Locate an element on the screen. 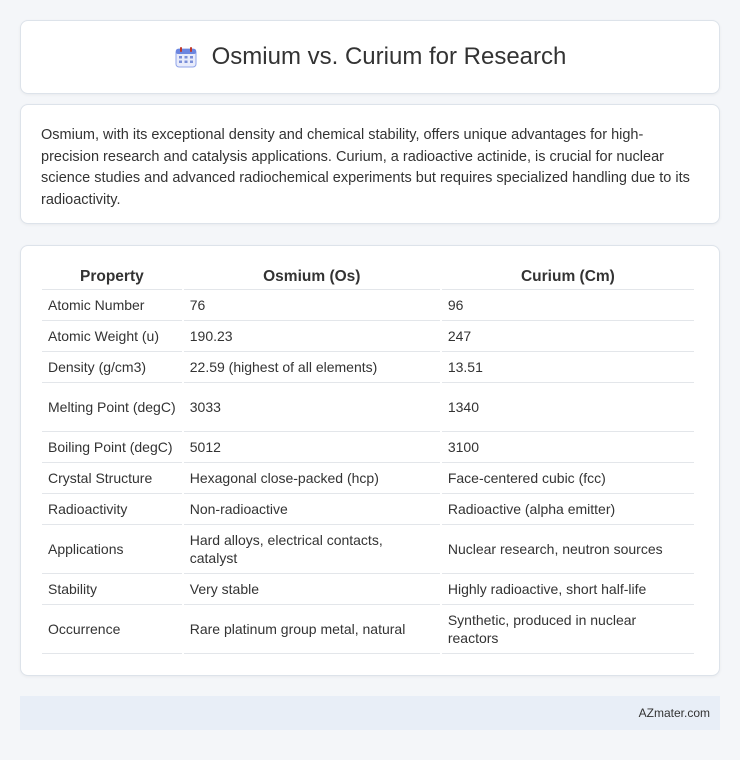 The height and width of the screenshot is (760, 740). table-row: Melting Point (degC) 3033 1340 is located at coordinates (368, 407).